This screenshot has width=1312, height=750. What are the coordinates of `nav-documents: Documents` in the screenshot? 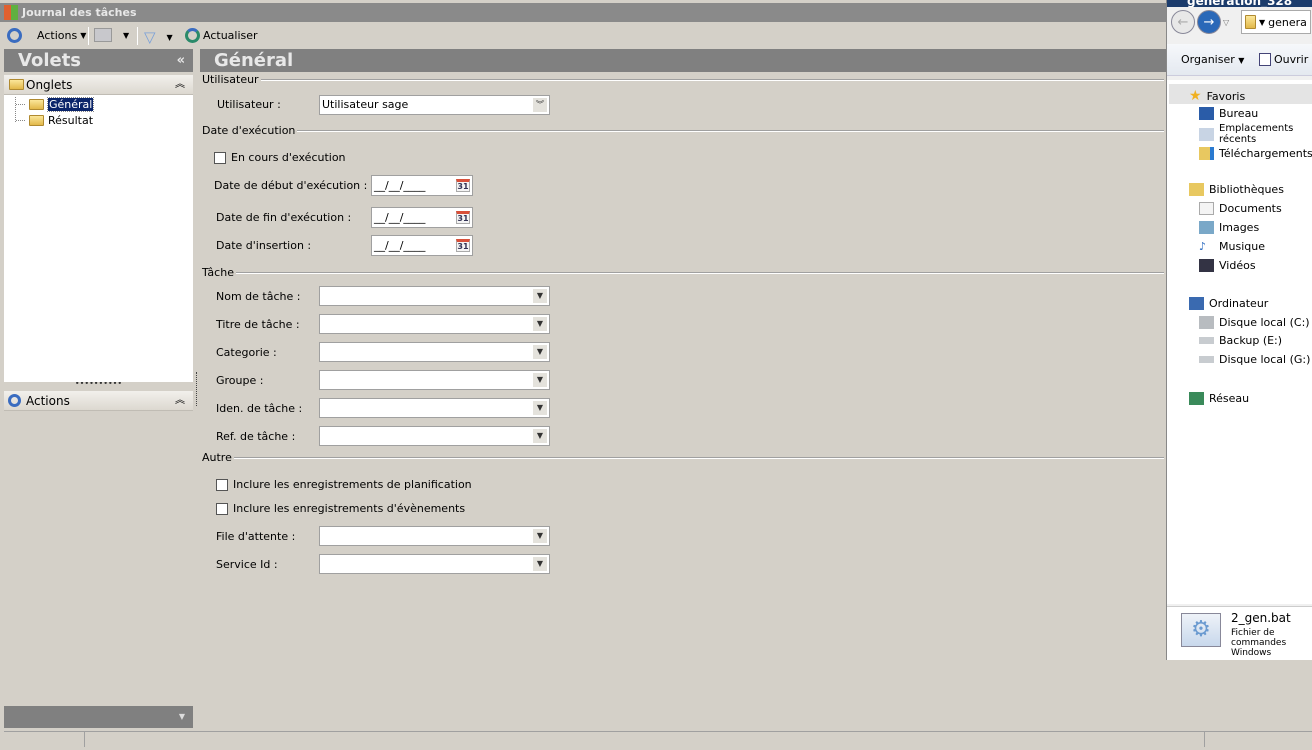 It's located at (1240, 208).